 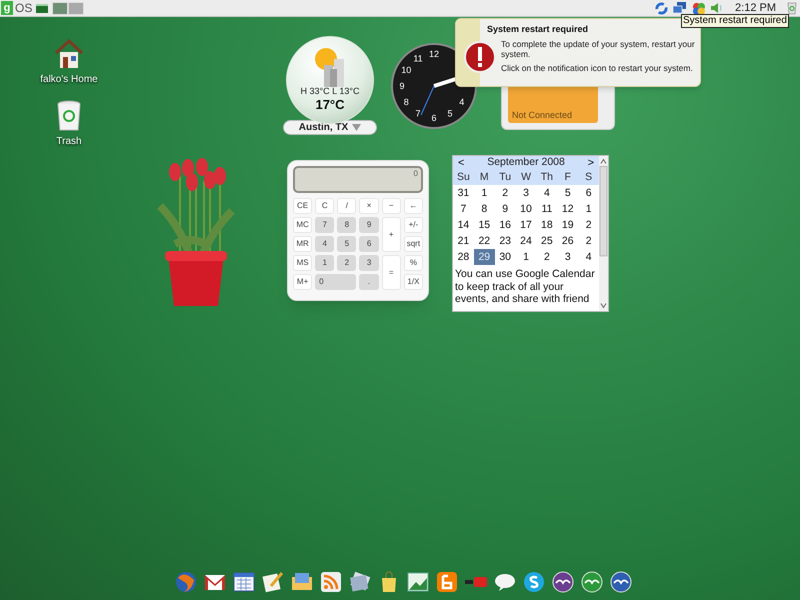 I want to click on calculator-key: ., so click(x=369, y=282).